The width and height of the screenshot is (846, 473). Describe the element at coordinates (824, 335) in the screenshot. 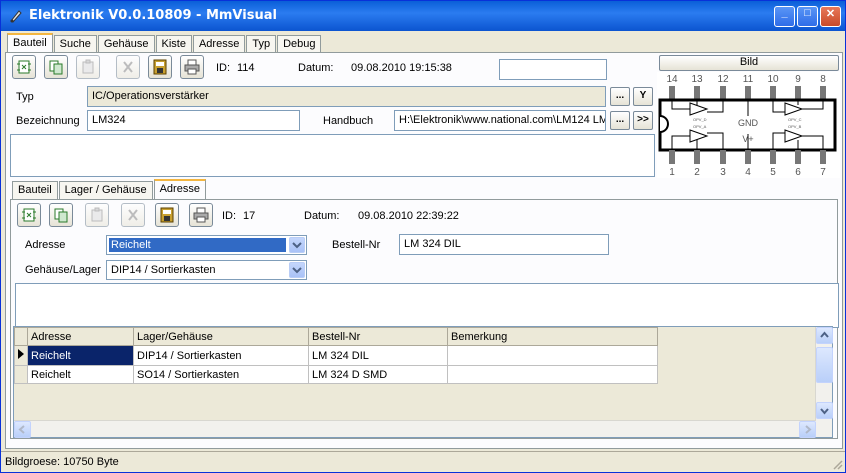

I see `scroll-up-button` at that location.